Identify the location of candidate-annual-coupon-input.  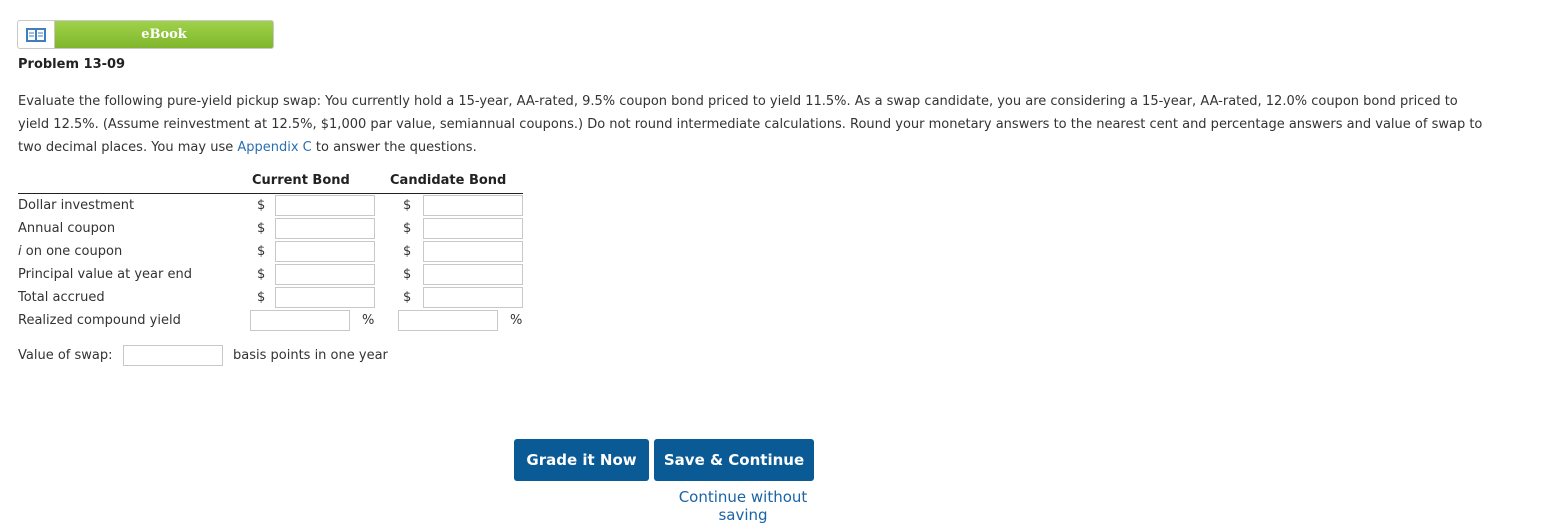
(473, 228).